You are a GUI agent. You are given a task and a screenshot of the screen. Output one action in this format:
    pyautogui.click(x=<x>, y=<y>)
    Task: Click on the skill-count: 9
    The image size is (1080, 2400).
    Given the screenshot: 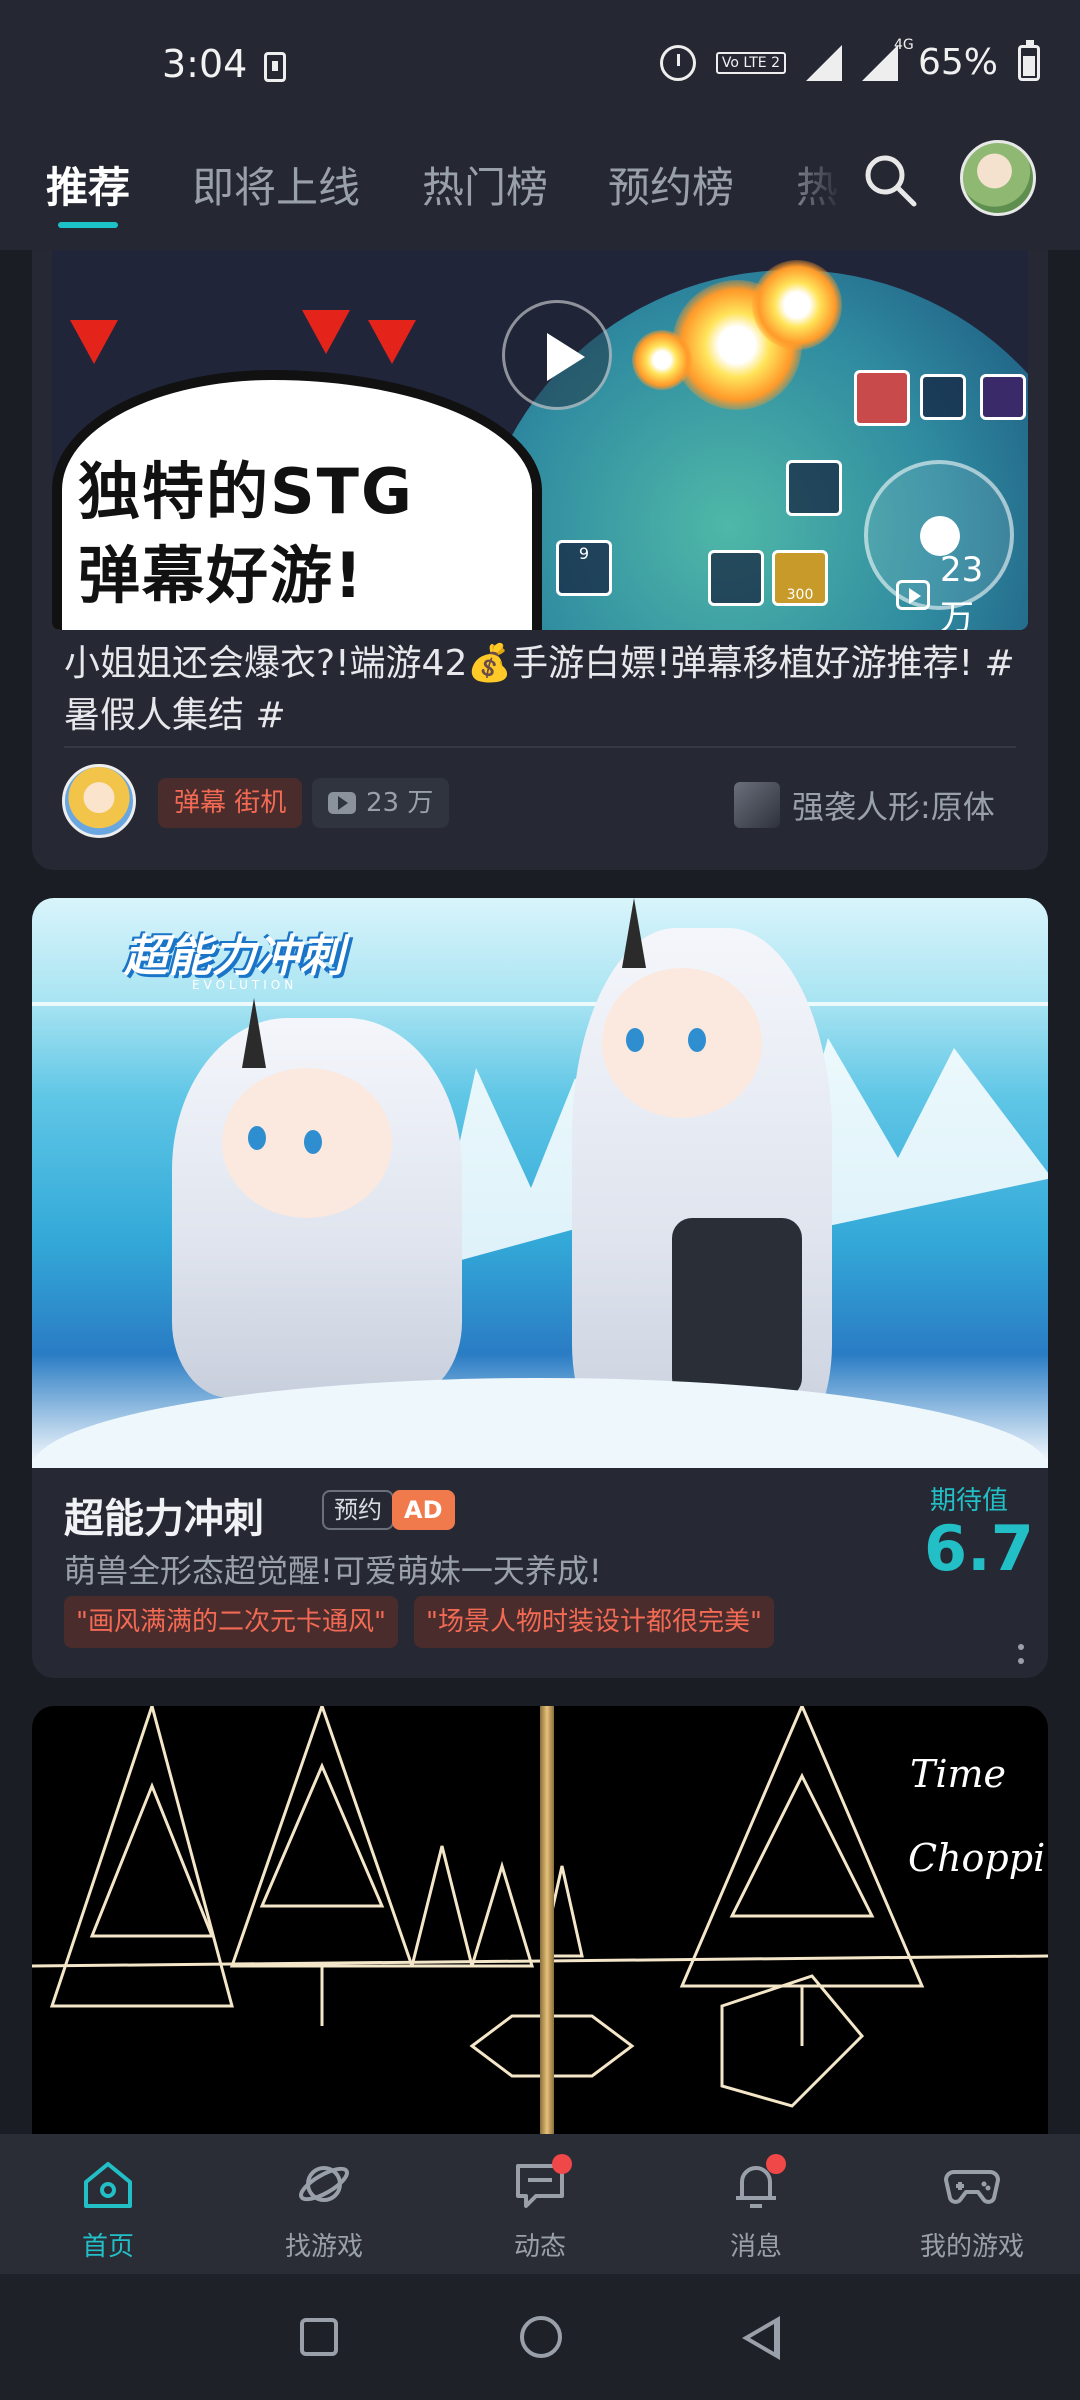 What is the action you would take?
    pyautogui.click(x=584, y=553)
    